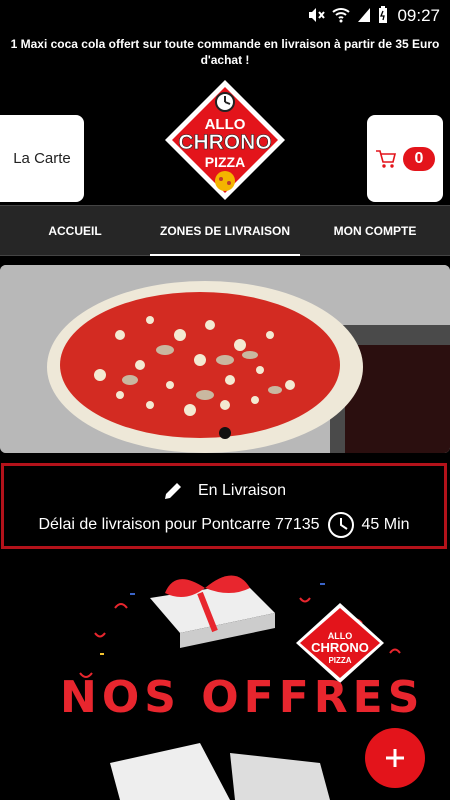 This screenshot has width=450, height=800. I want to click on offers-logo-line-3: PIZZA, so click(339, 660).